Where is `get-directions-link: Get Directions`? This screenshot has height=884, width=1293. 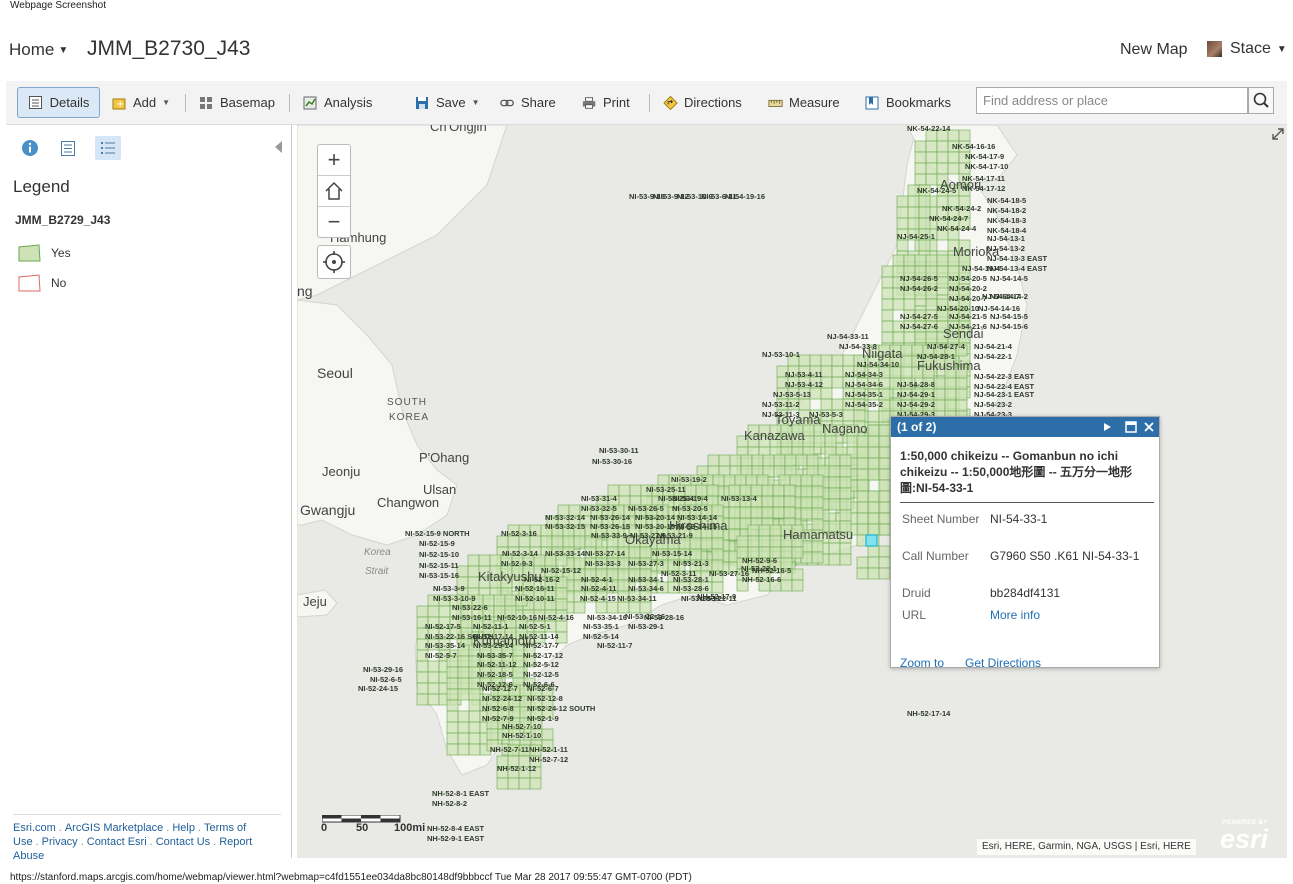 get-directions-link: Get Directions is located at coordinates (1003, 663).